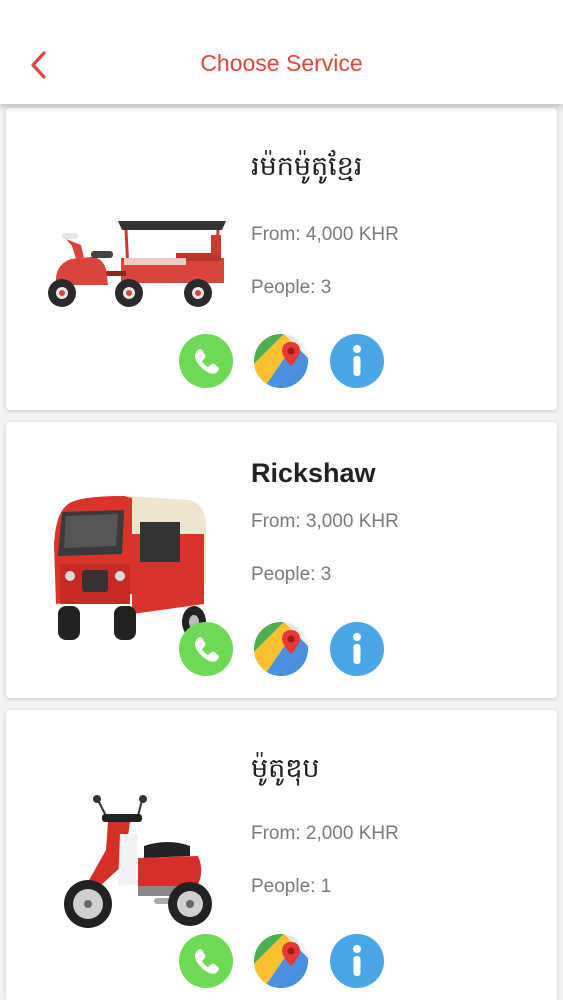  Describe the element at coordinates (291, 886) in the screenshot. I see `service-capacity: People: 1` at that location.